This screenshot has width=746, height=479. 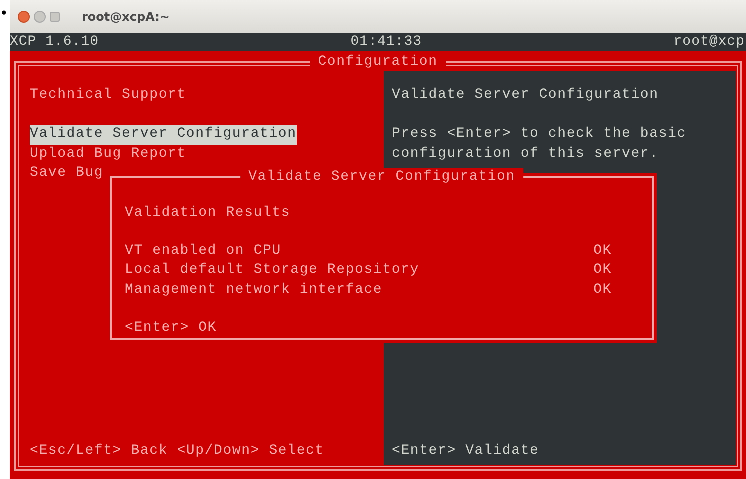 What do you see at coordinates (55, 17) in the screenshot?
I see `maximize-button` at bounding box center [55, 17].